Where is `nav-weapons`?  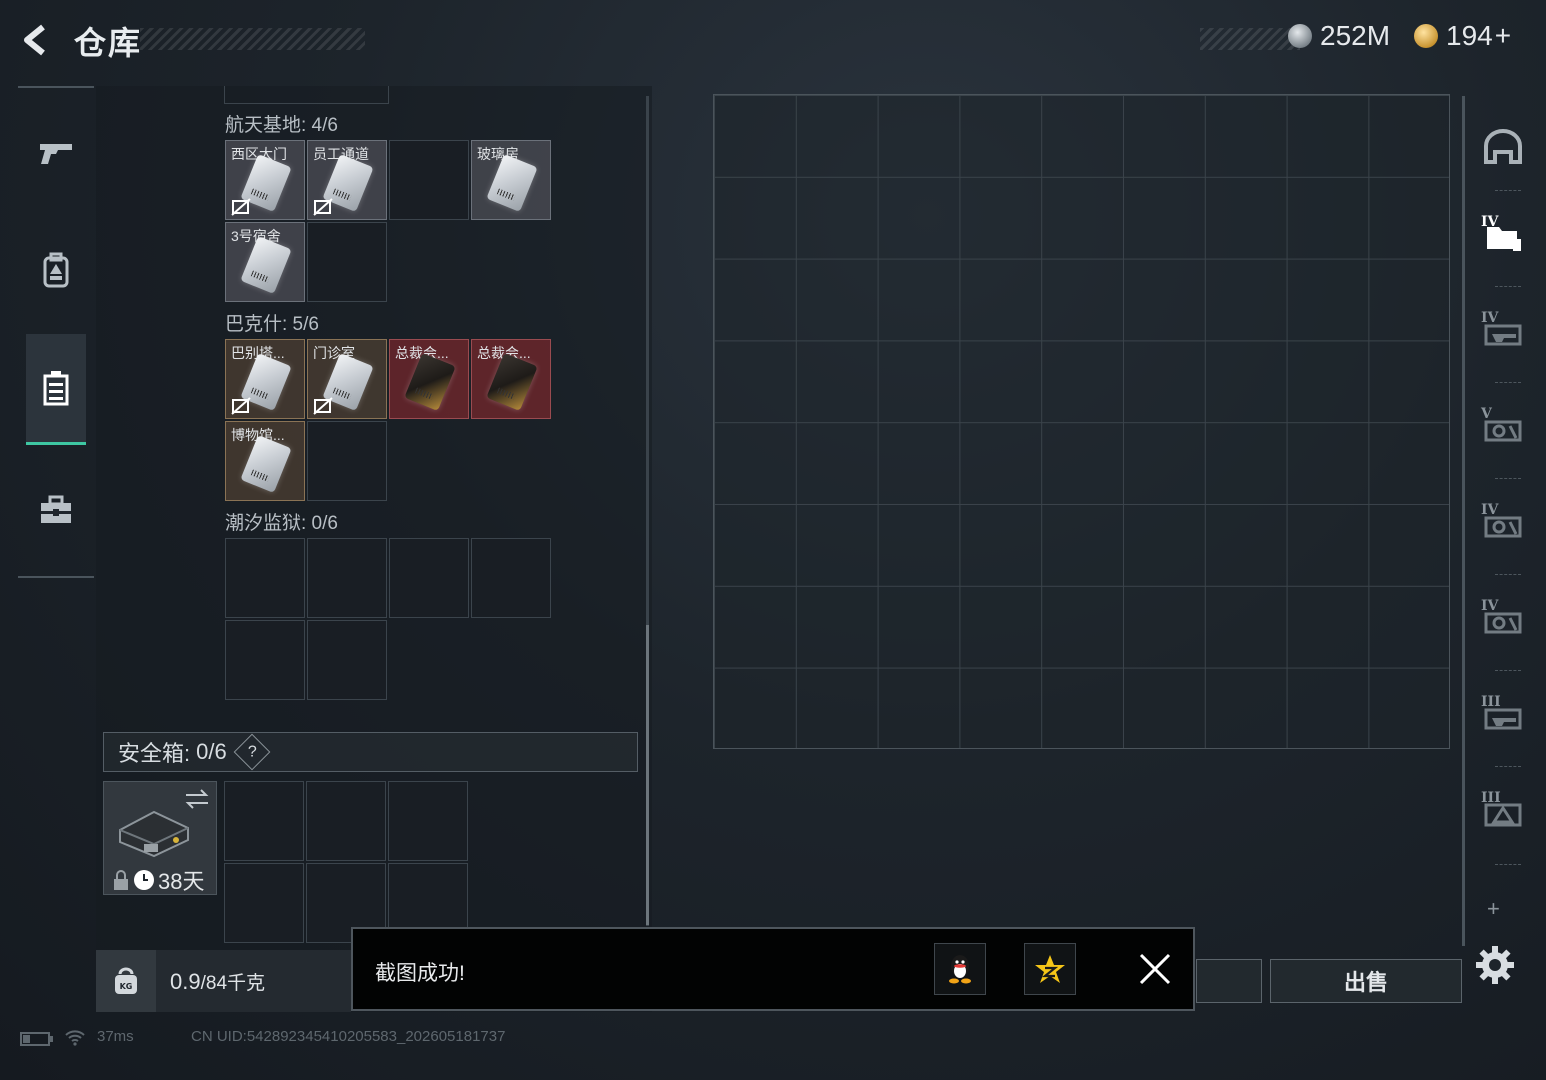
nav-weapons is located at coordinates (56, 152).